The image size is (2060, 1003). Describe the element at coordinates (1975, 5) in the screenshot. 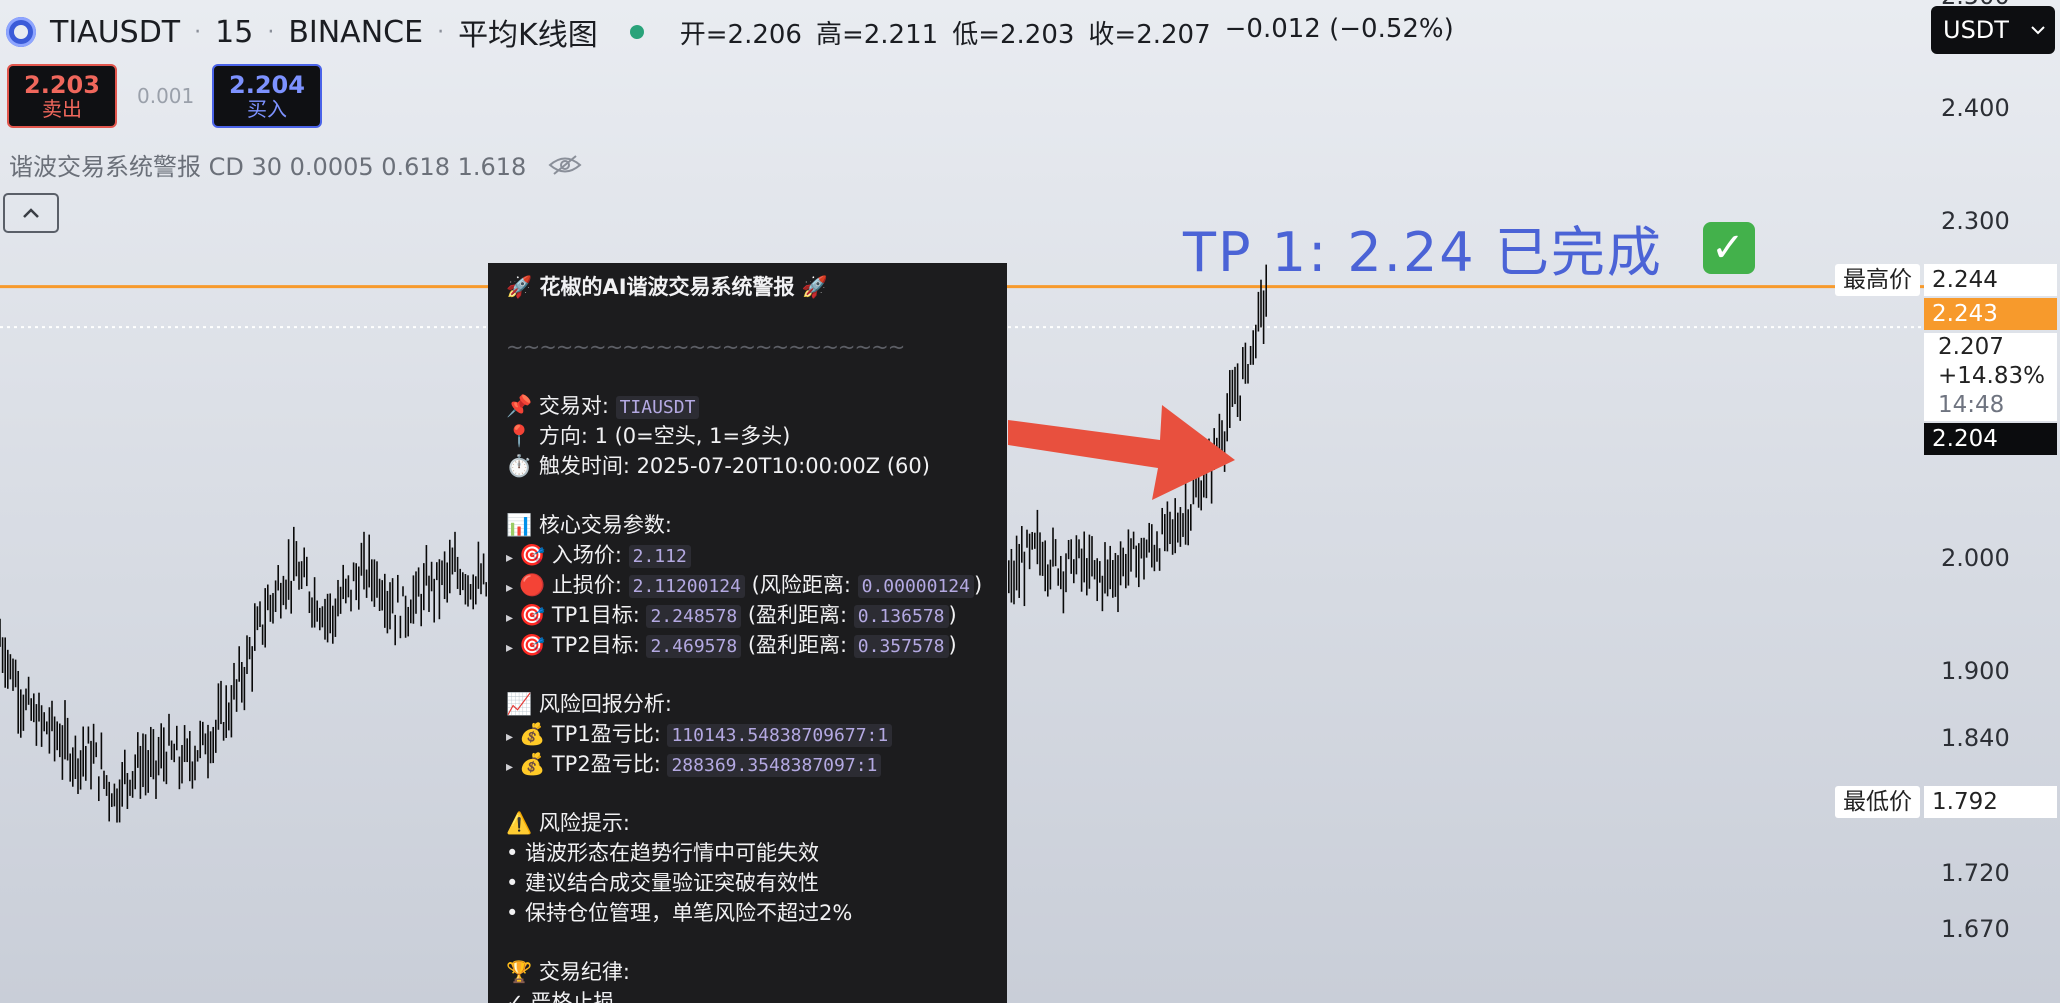

I see `price-tick-0: 2.500` at that location.